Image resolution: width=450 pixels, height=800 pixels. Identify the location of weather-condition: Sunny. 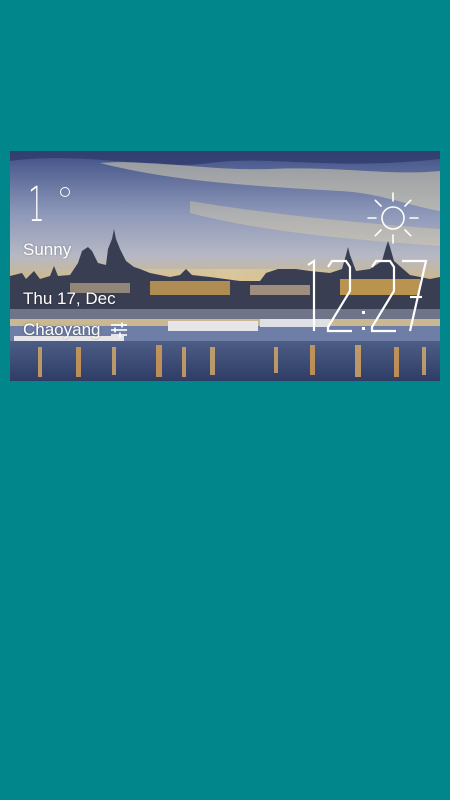
(47, 249).